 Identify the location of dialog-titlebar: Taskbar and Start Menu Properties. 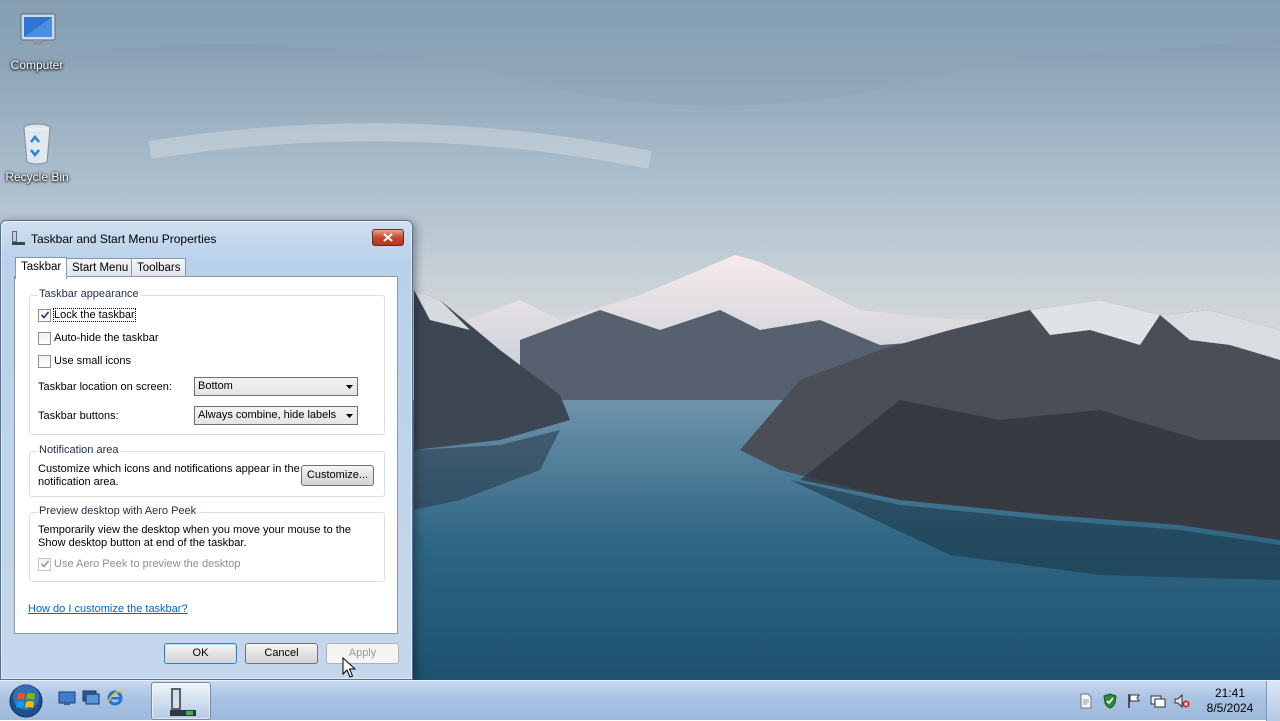
(206, 238).